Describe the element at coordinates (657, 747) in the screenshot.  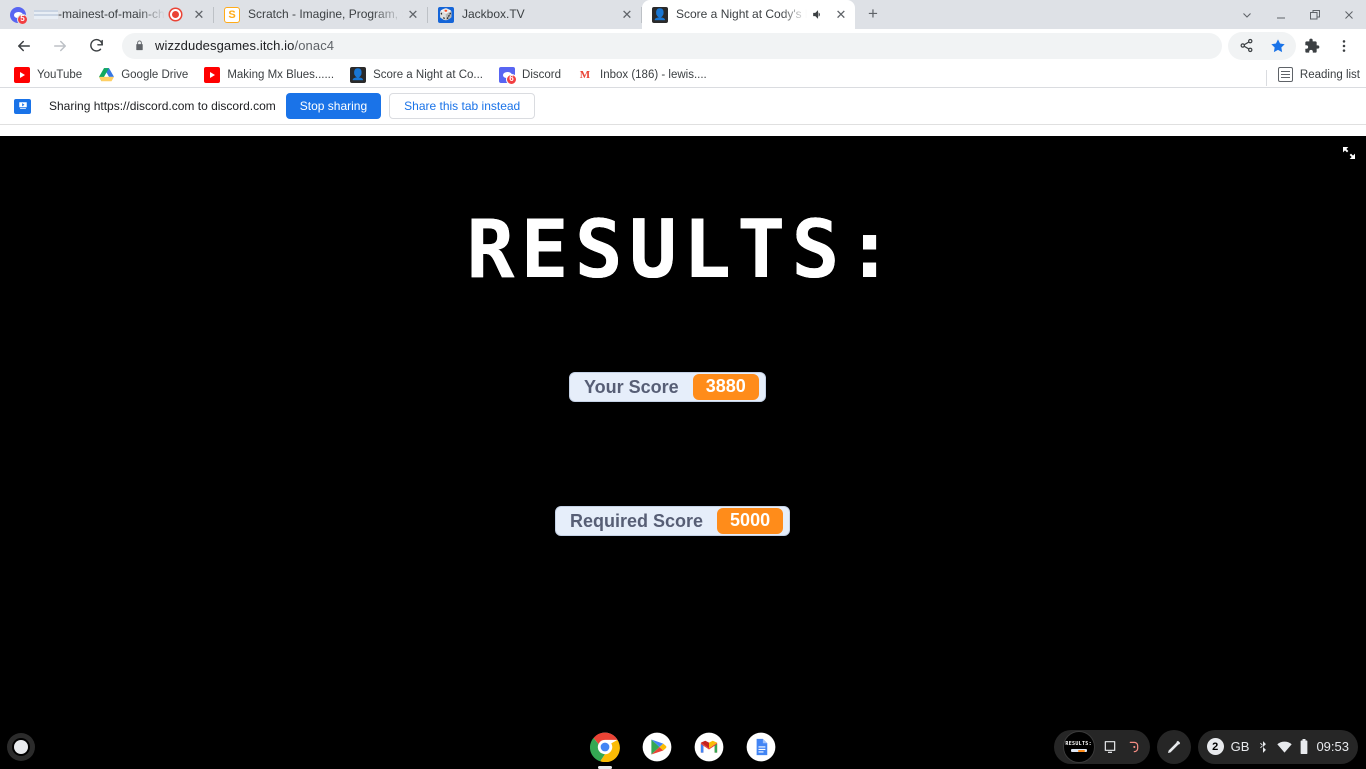
I see `play-store-icon` at that location.